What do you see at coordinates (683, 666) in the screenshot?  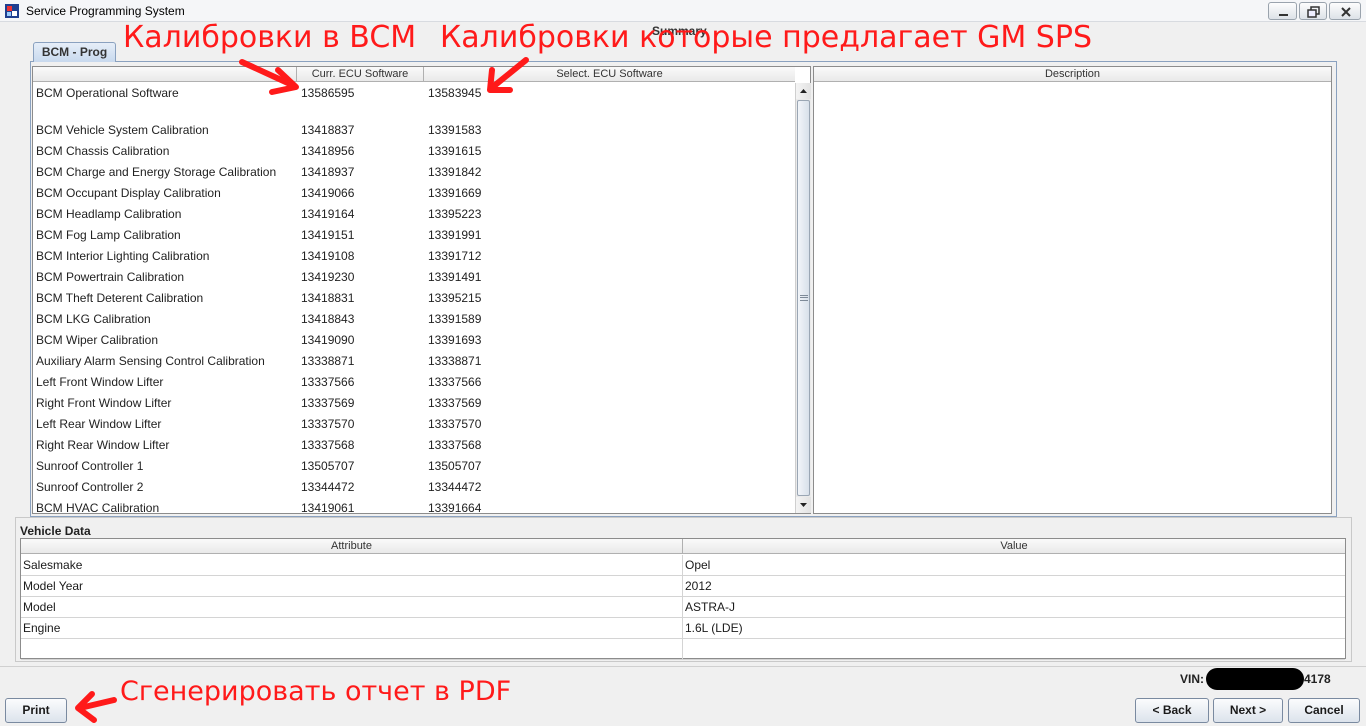 I see `divider` at bounding box center [683, 666].